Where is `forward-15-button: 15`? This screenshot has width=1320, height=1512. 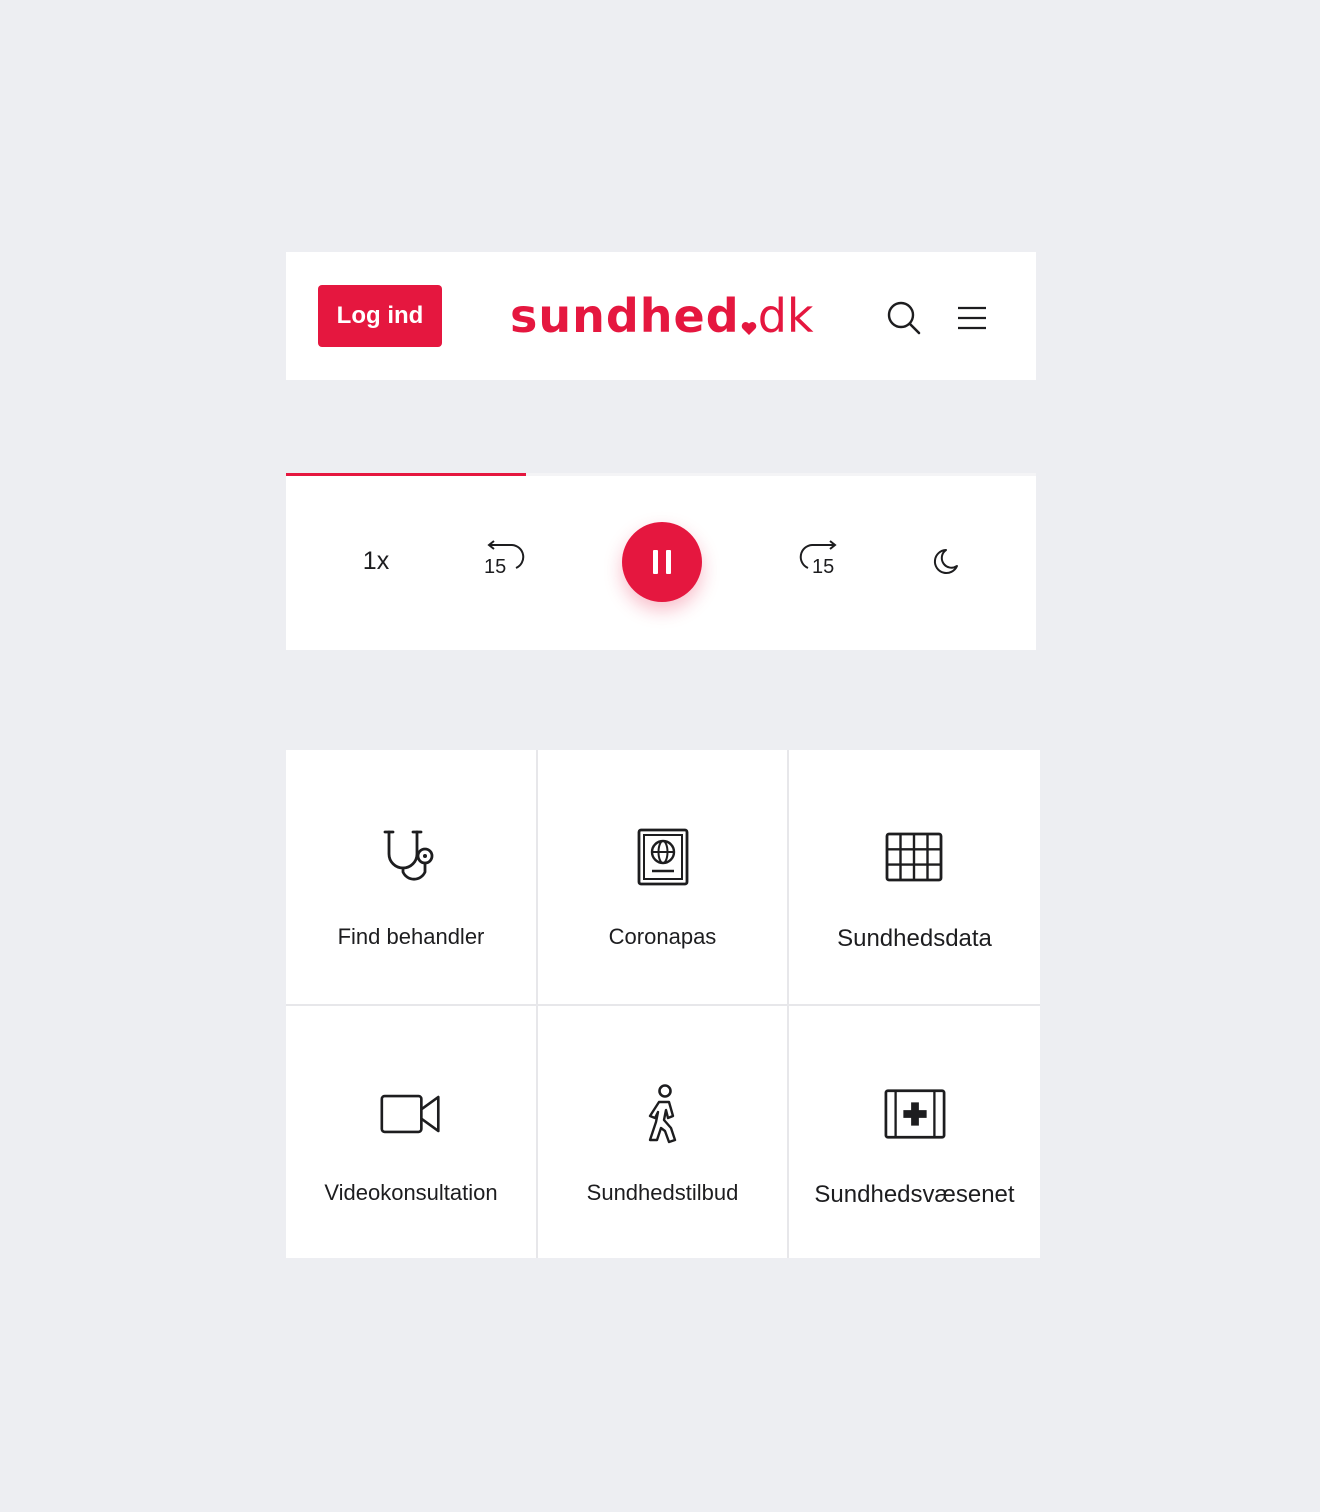
forward-15-button: 15 is located at coordinates (818, 560).